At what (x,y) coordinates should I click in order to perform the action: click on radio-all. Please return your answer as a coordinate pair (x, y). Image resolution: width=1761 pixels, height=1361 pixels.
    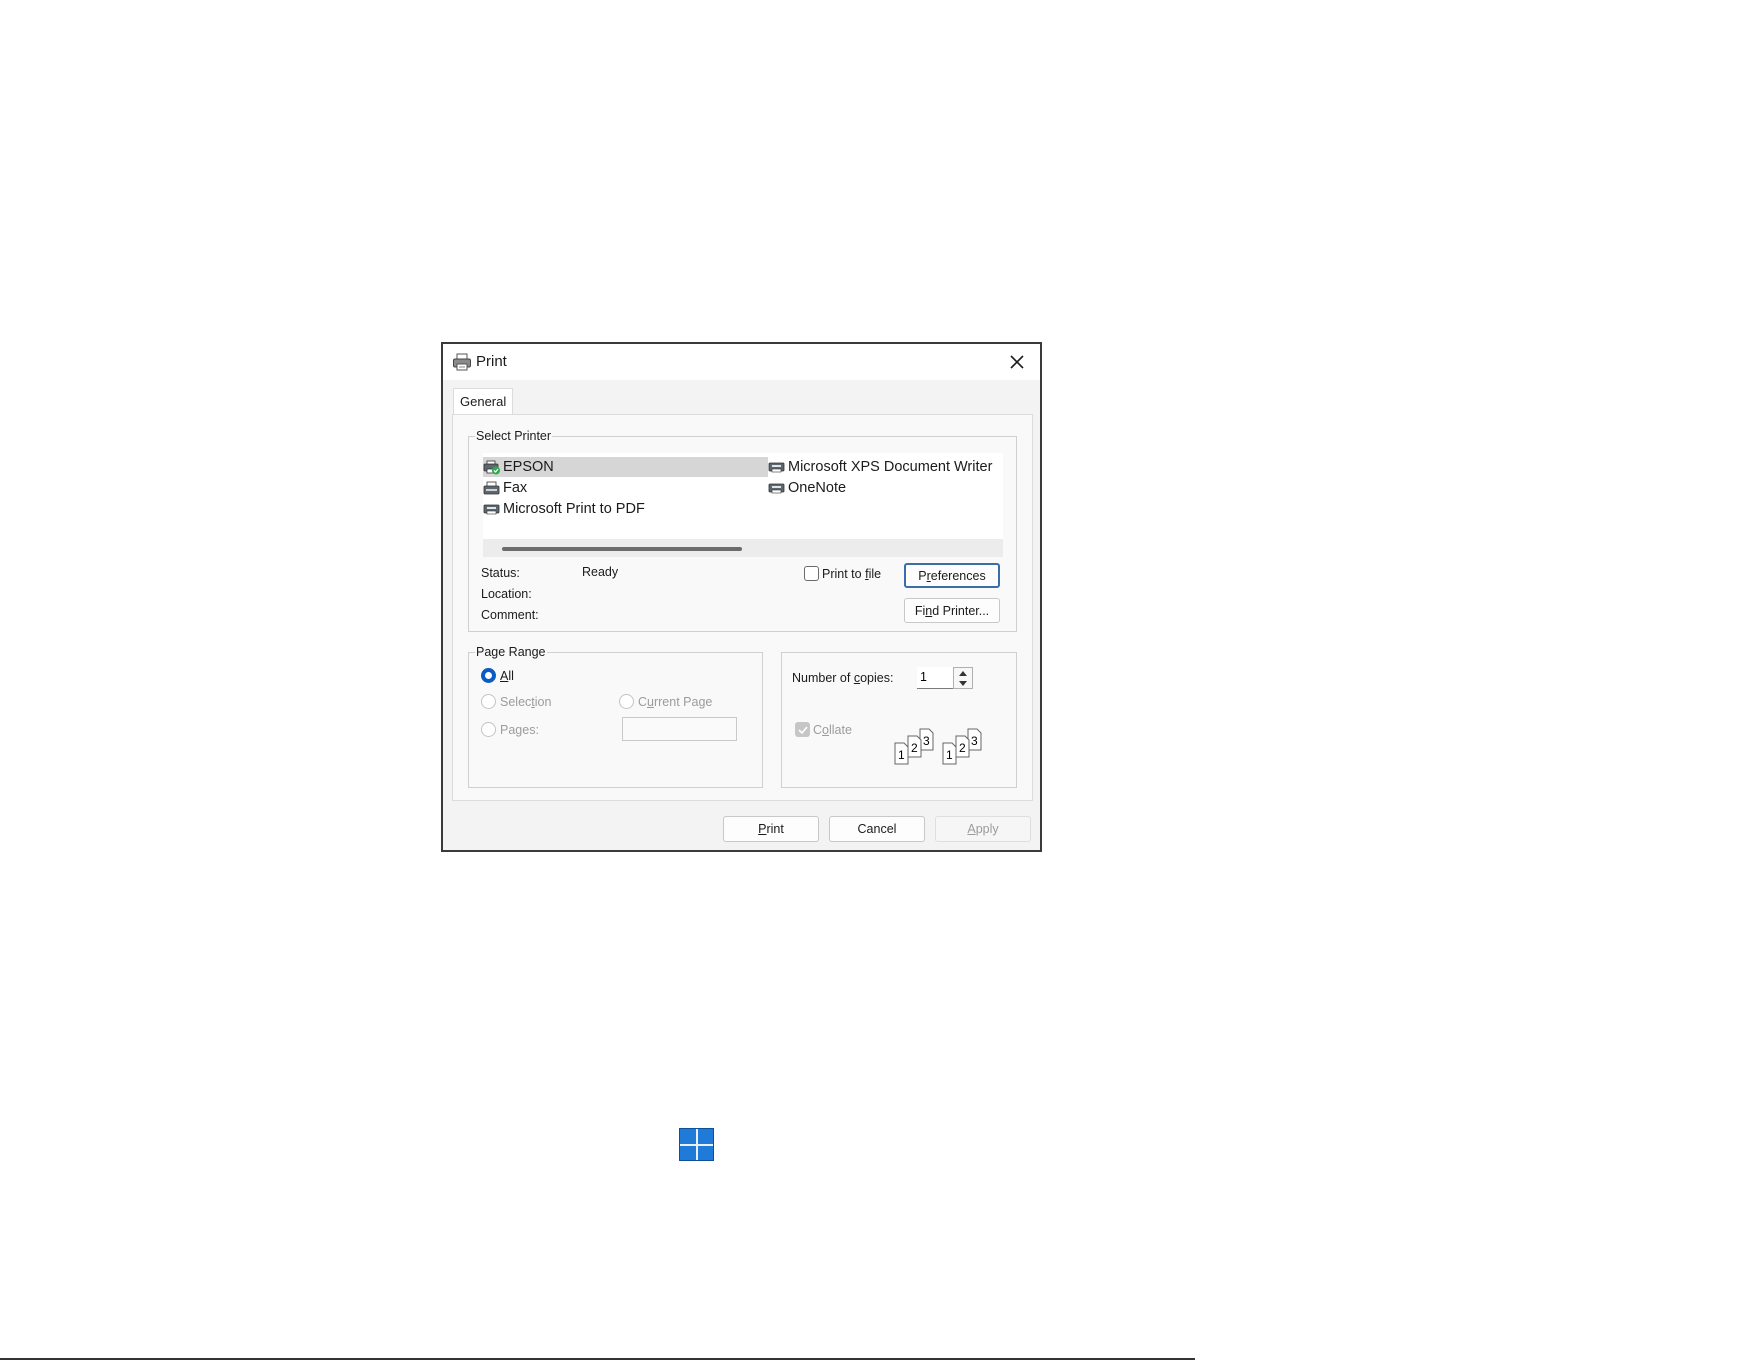
    Looking at the image, I should click on (488, 675).